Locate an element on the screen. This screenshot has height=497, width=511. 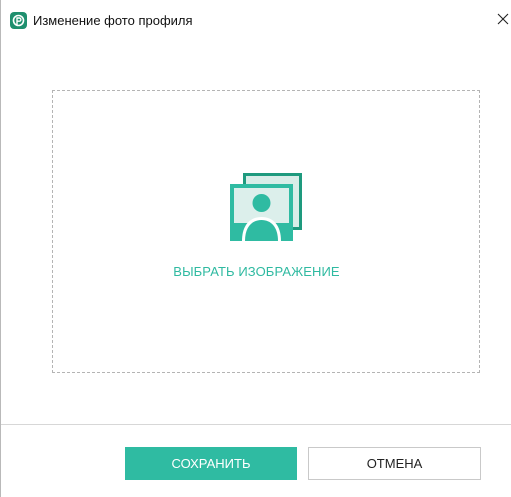
cancel-button: ОТМЕНА is located at coordinates (394, 463).